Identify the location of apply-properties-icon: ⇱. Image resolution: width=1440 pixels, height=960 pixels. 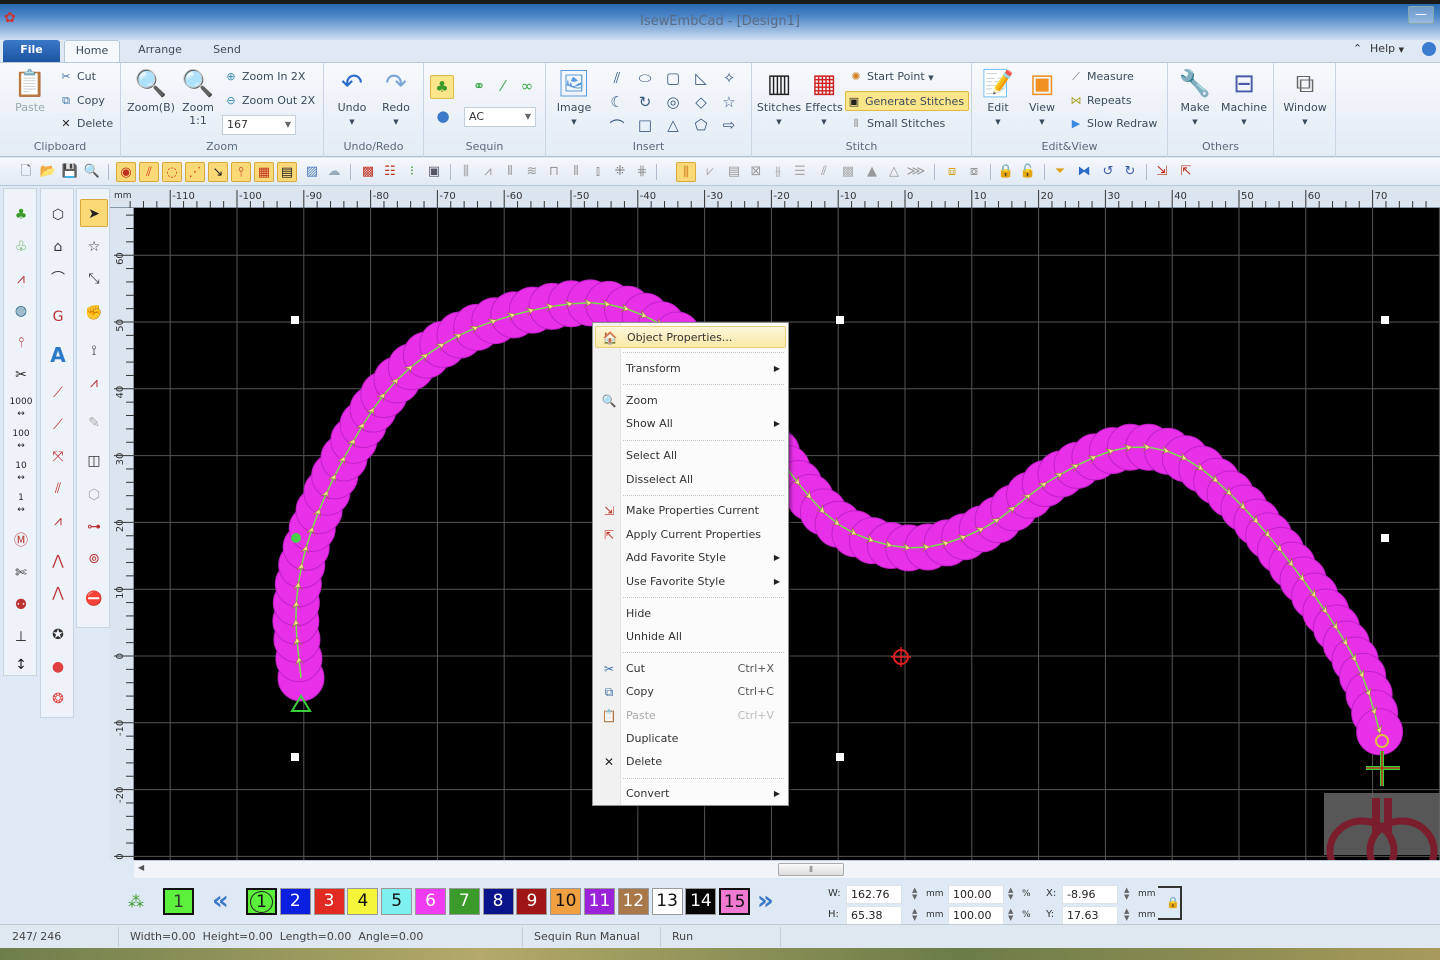
(1186, 172).